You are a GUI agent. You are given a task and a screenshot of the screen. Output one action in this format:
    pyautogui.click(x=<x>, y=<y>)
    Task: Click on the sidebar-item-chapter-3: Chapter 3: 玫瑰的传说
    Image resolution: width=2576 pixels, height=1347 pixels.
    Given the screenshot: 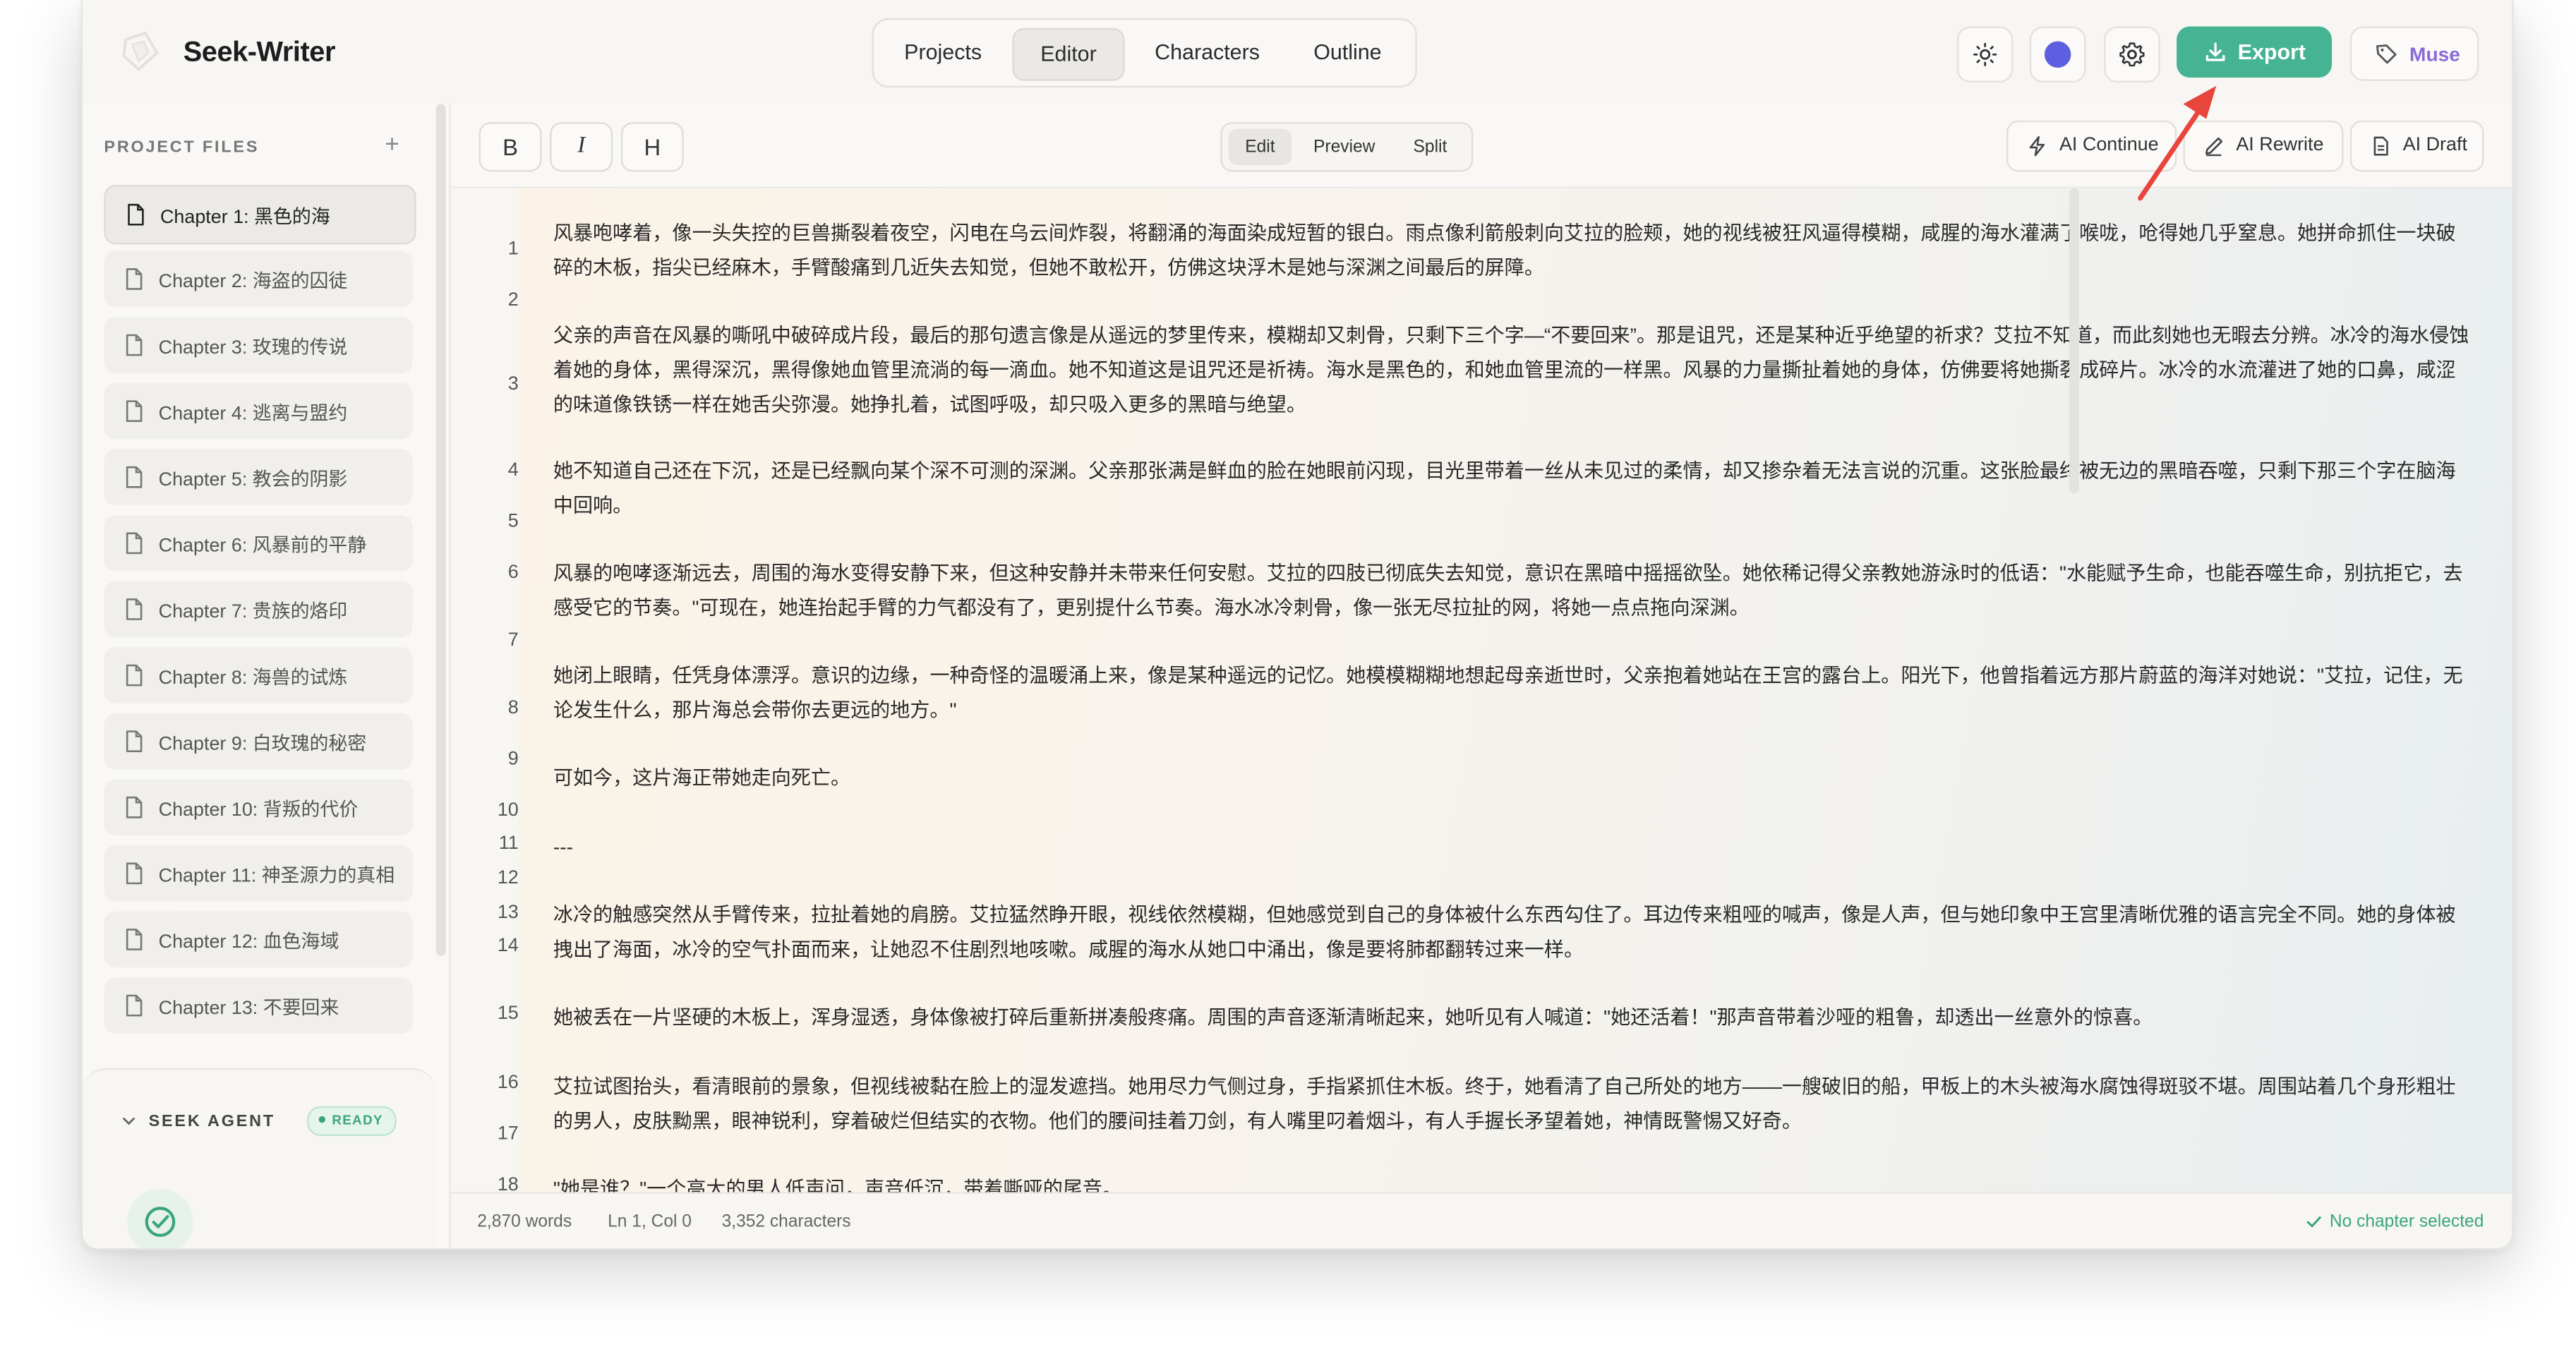 What is the action you would take?
    pyautogui.click(x=259, y=345)
    